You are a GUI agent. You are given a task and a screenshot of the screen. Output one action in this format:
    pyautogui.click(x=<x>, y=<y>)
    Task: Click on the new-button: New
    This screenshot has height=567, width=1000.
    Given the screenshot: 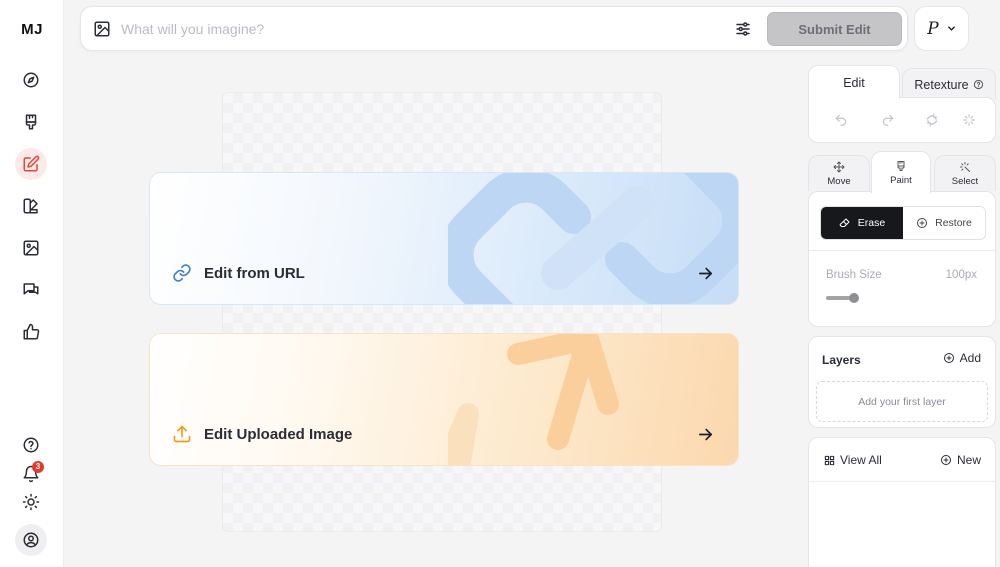 What is the action you would take?
    pyautogui.click(x=960, y=460)
    